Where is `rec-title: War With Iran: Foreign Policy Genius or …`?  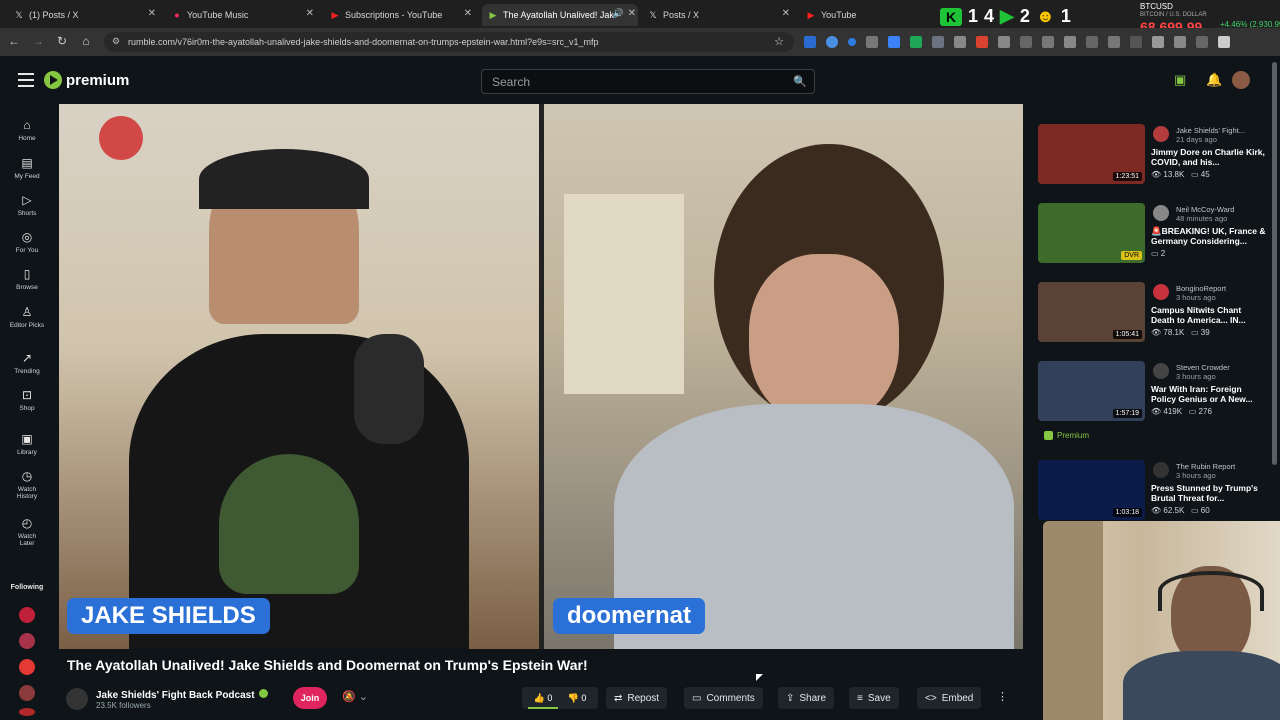
rec-title: War With Iran: Foreign Policy Genius or … is located at coordinates (1209, 394).